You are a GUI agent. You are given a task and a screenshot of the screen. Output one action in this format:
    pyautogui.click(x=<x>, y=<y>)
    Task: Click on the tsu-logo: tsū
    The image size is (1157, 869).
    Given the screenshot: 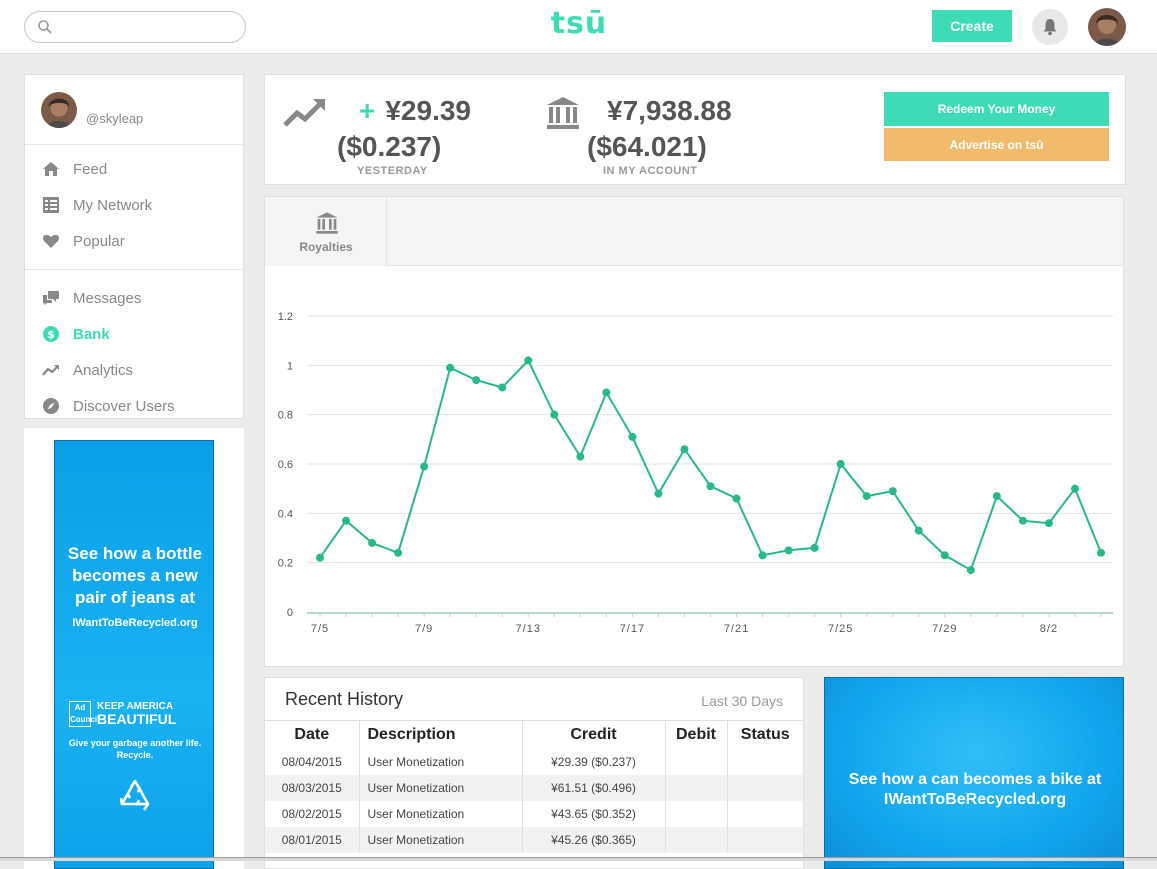 What is the action you would take?
    pyautogui.click(x=579, y=26)
    